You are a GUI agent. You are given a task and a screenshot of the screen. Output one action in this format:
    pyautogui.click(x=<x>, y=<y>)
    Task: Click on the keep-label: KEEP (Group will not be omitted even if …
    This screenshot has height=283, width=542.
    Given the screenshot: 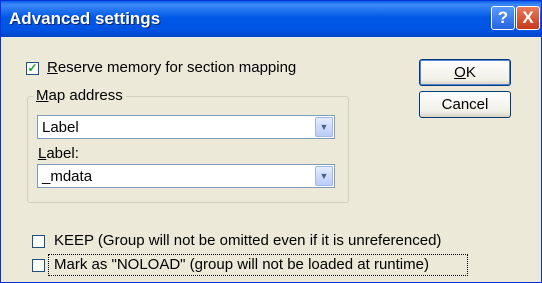 What is the action you would take?
    pyautogui.click(x=247, y=240)
    